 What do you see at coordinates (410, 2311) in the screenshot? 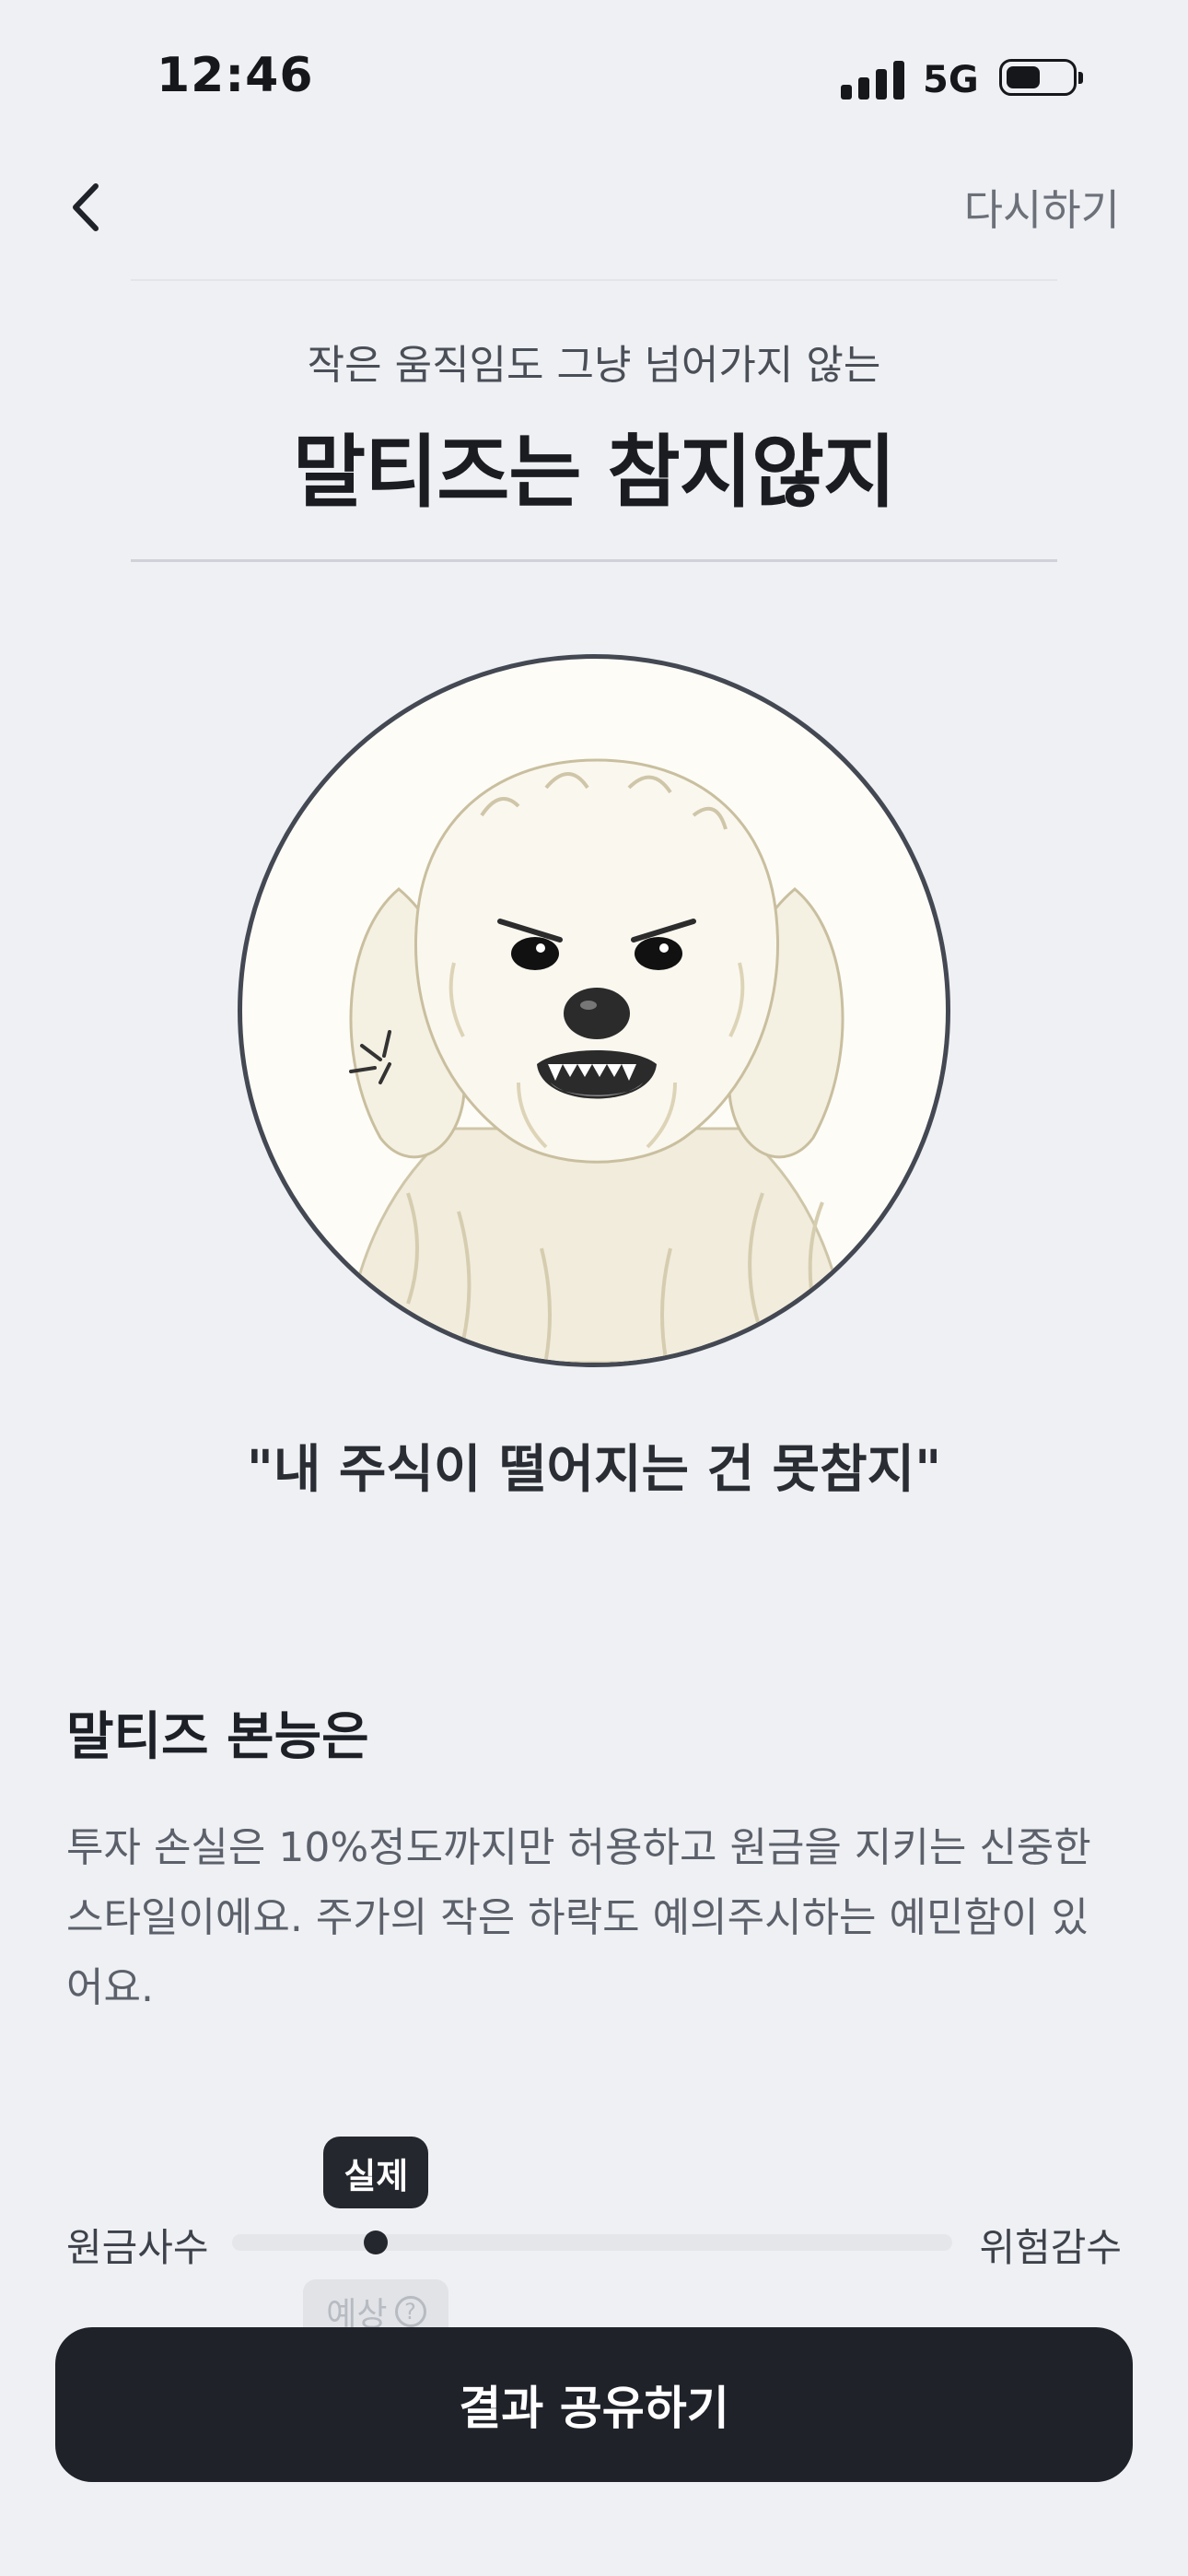
I see `help-icon: ?` at bounding box center [410, 2311].